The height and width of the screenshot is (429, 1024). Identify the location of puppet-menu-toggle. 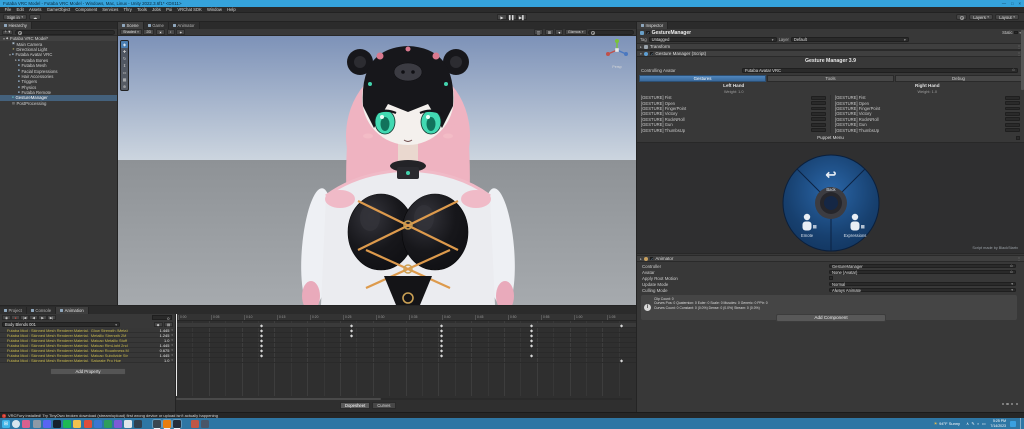
(1018, 138).